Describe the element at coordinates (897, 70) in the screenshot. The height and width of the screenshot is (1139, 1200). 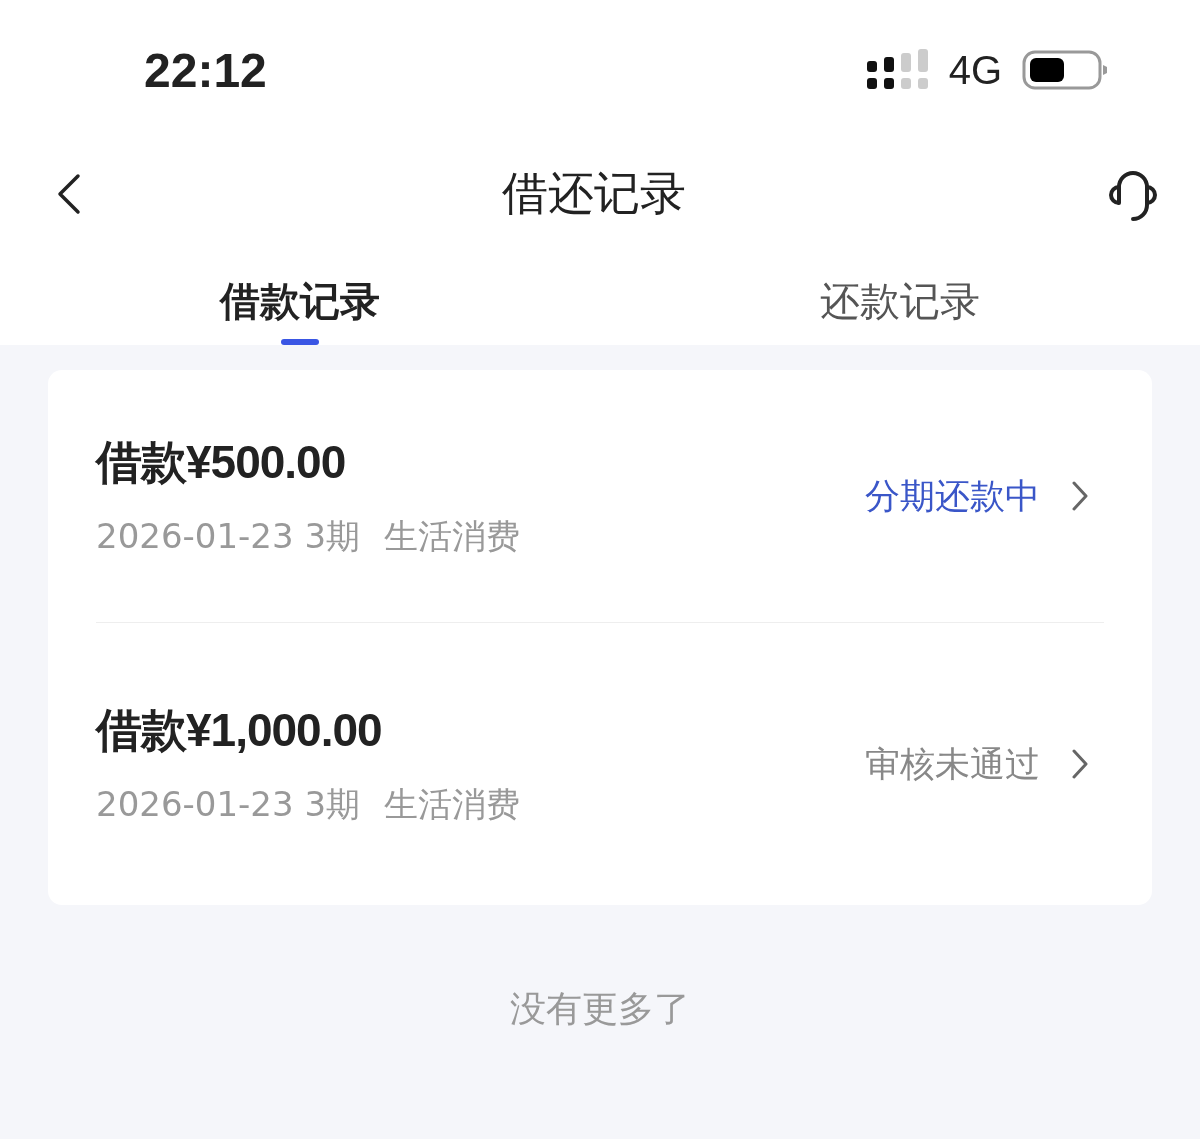
I see `signal-icon` at that location.